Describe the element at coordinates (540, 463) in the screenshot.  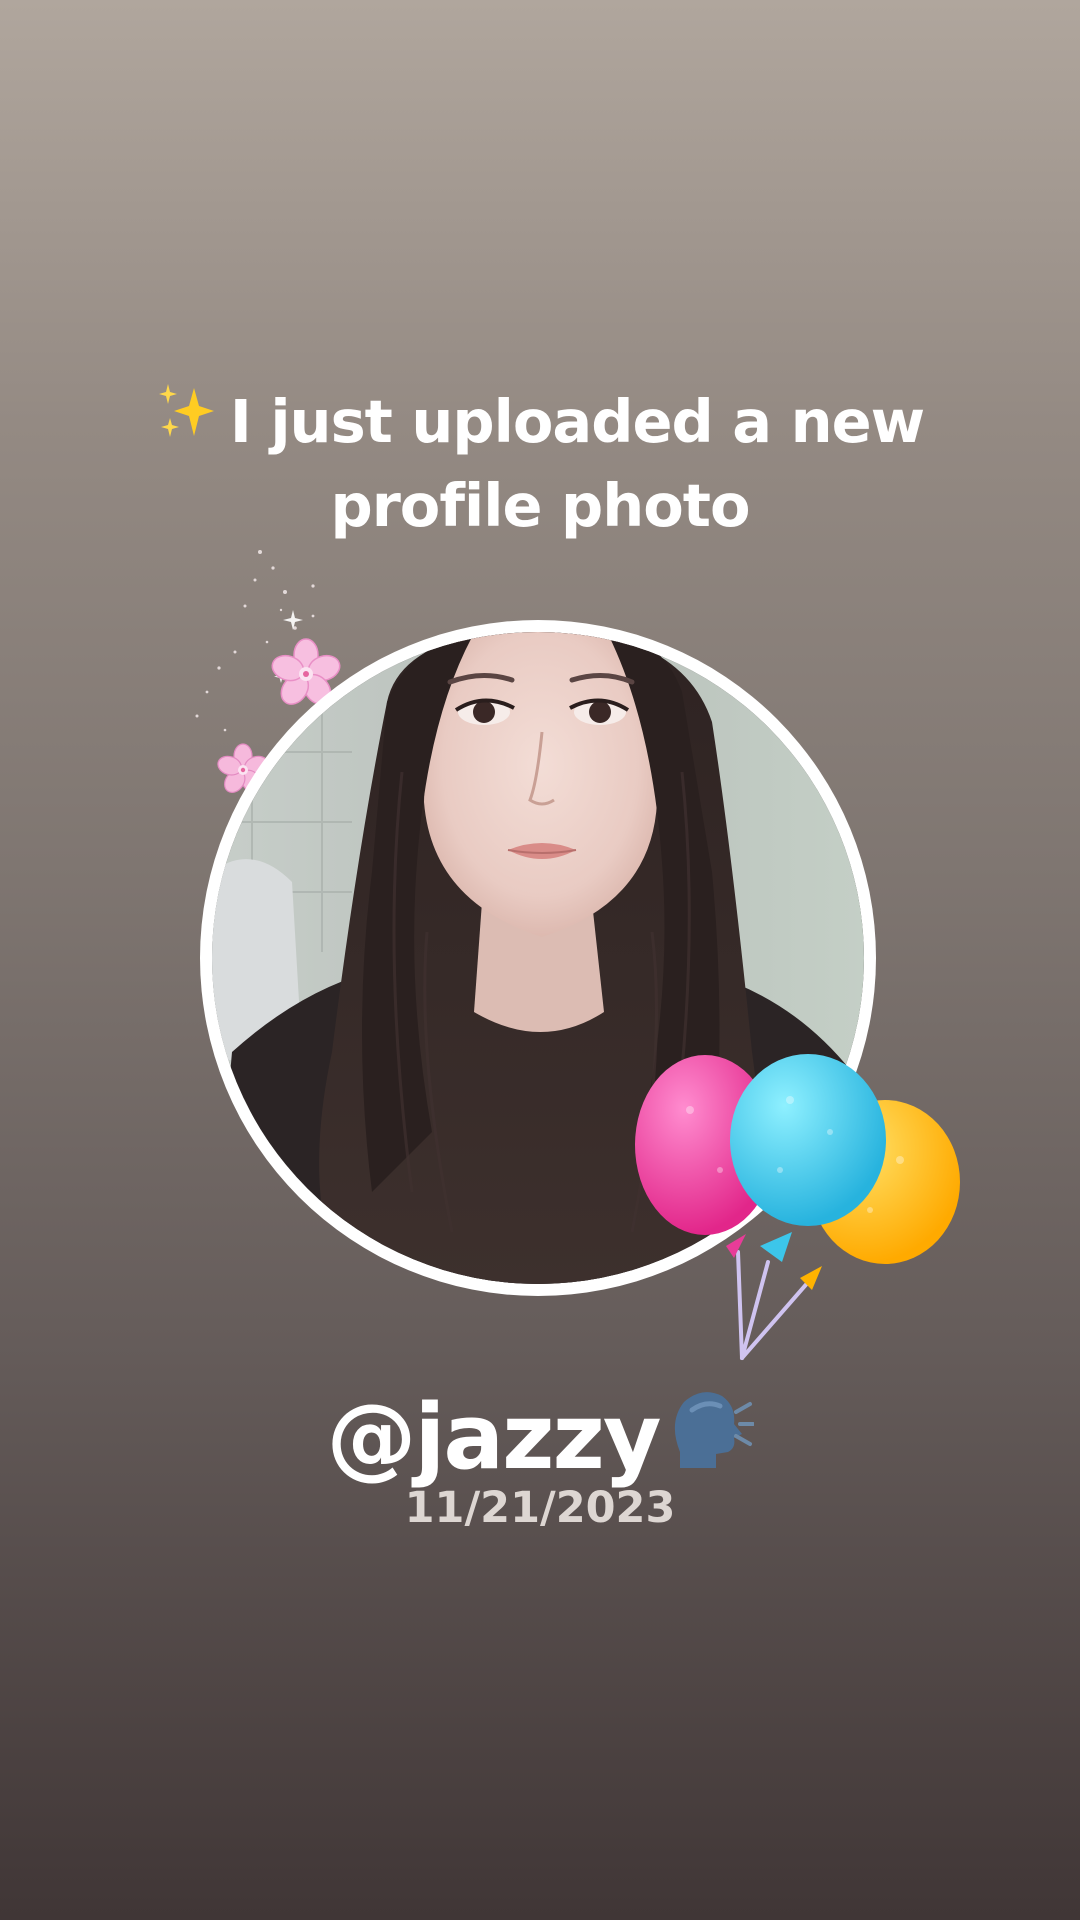
I see `headline: I just uploaded a new profile photo` at that location.